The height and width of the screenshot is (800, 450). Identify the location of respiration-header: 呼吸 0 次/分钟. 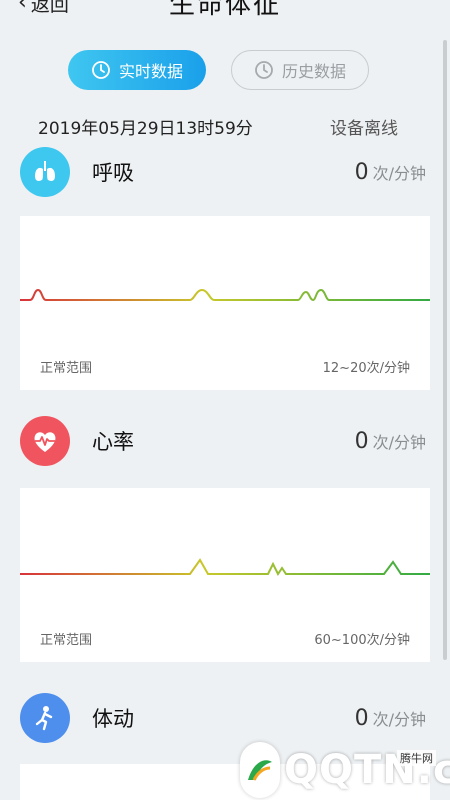
(223, 172).